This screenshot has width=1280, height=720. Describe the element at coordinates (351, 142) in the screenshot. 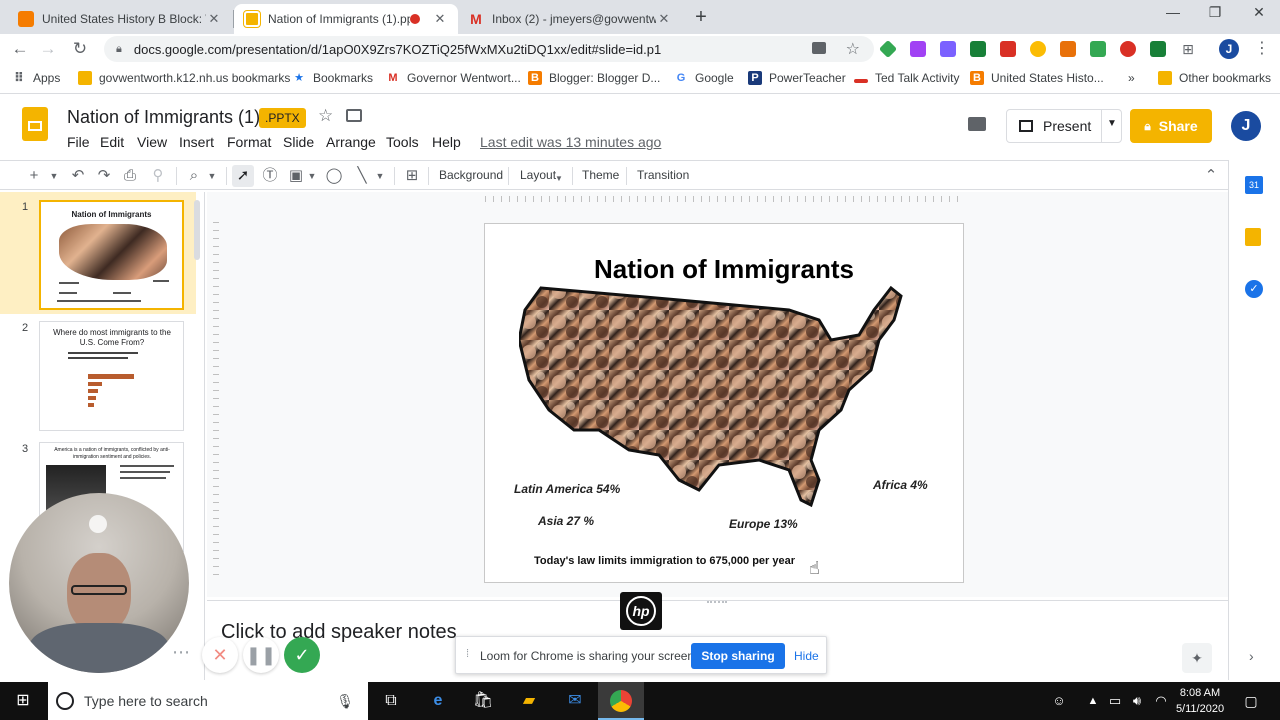

I see `menu-arrange: Arrange` at that location.